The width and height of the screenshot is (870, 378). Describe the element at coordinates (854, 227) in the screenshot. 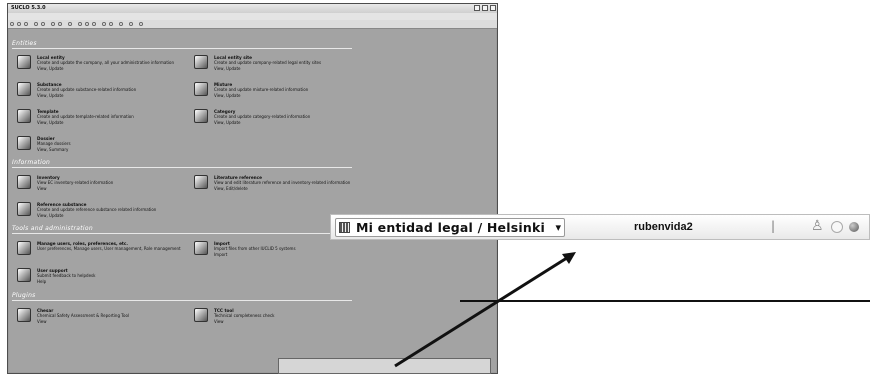

I see `status-connected-icon` at that location.